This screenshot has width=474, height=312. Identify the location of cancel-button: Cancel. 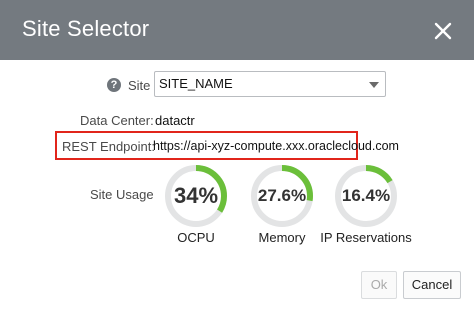
(432, 285).